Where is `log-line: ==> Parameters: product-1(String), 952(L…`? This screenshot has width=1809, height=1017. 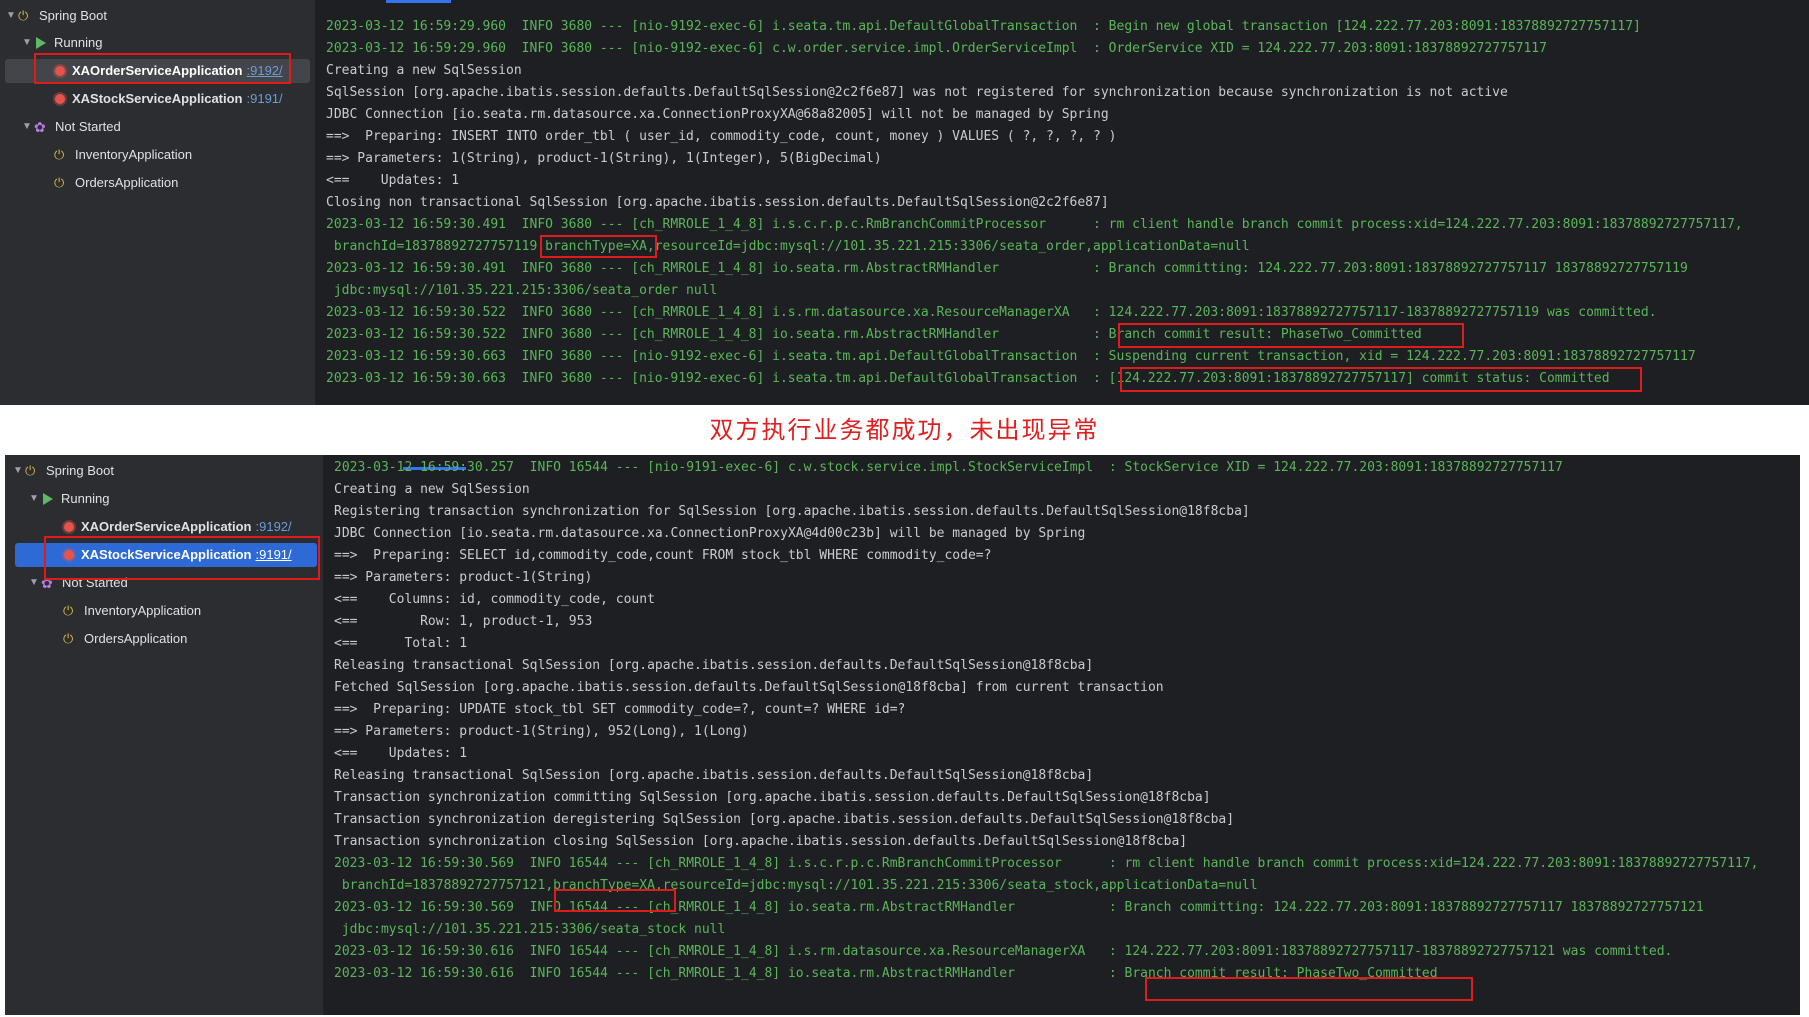
log-line: ==> Parameters: product-1(String), 952(L… is located at coordinates (541, 731).